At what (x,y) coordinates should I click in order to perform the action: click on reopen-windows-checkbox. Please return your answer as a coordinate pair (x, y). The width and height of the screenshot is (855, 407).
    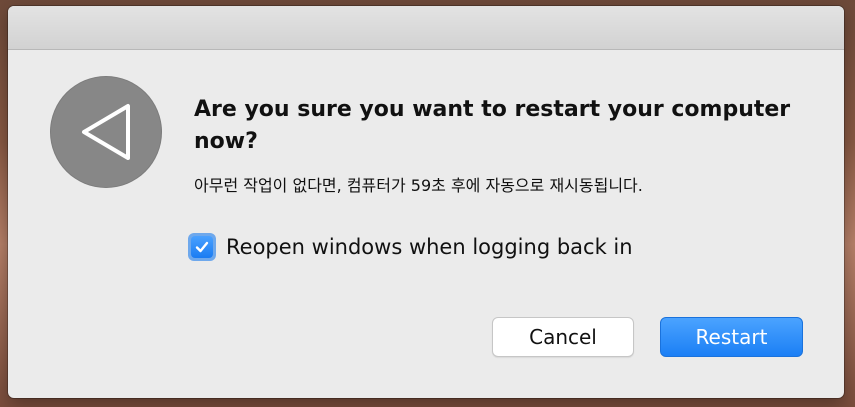
    Looking at the image, I should click on (202, 247).